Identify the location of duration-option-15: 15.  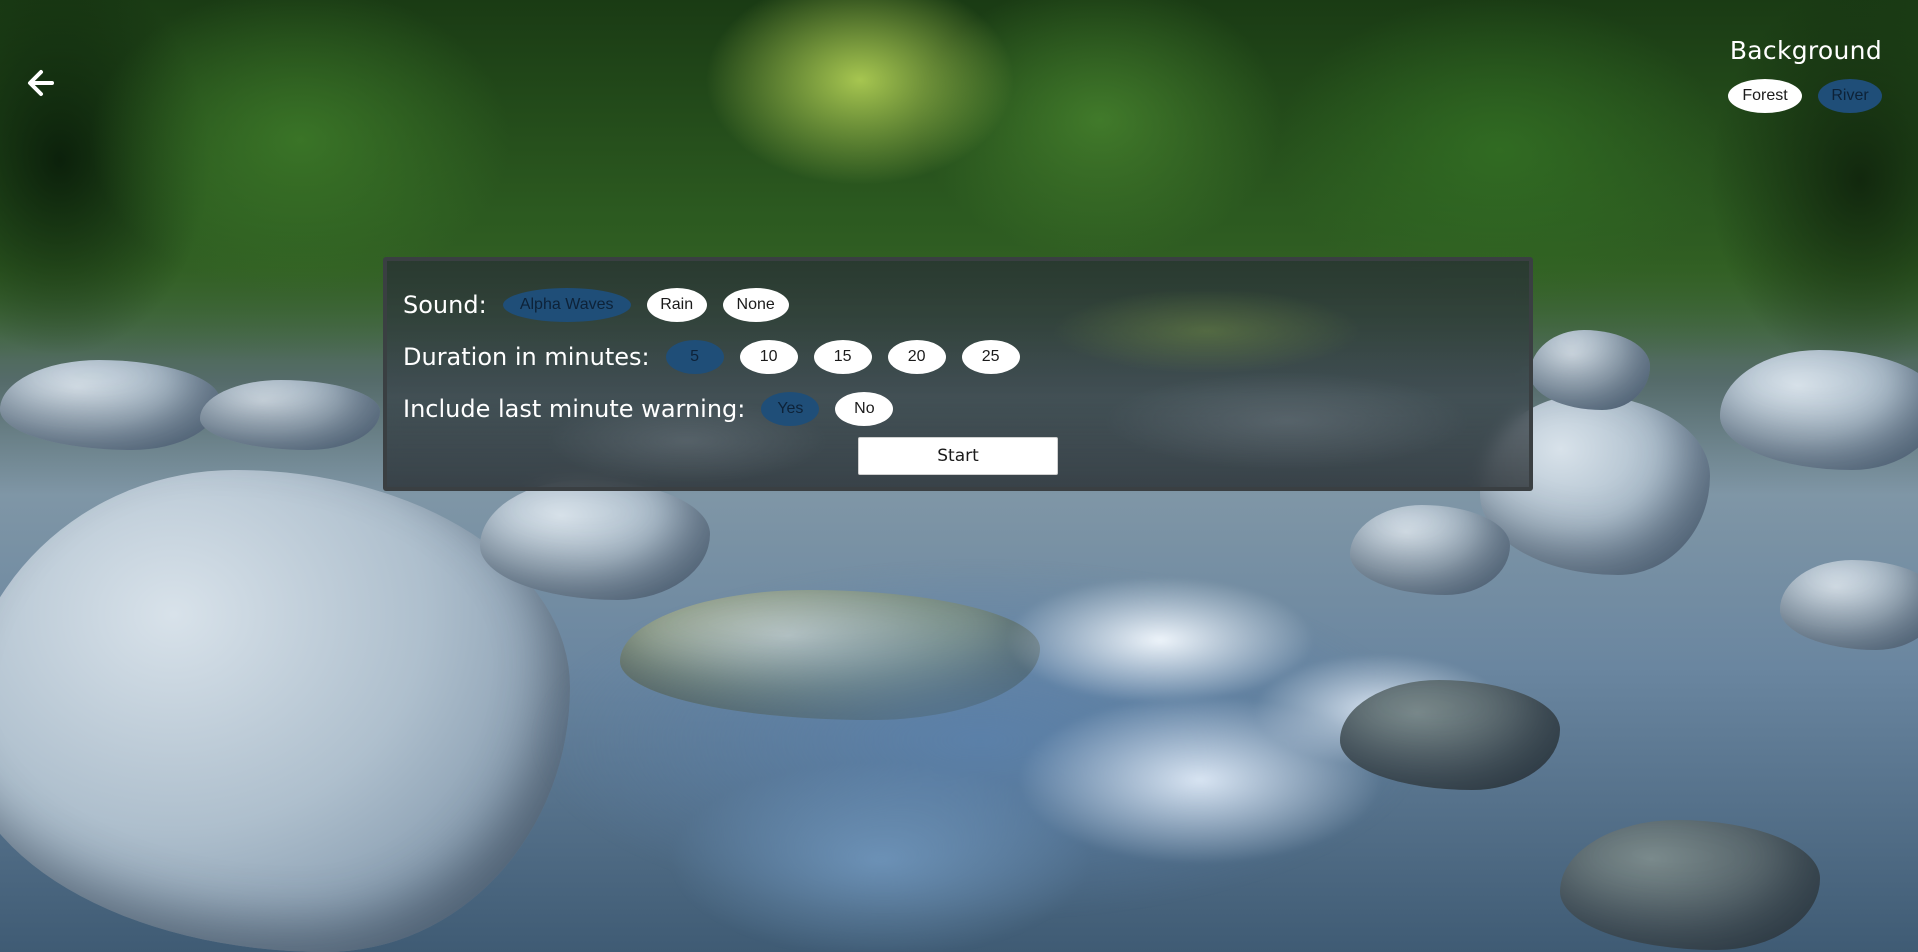
(842, 357).